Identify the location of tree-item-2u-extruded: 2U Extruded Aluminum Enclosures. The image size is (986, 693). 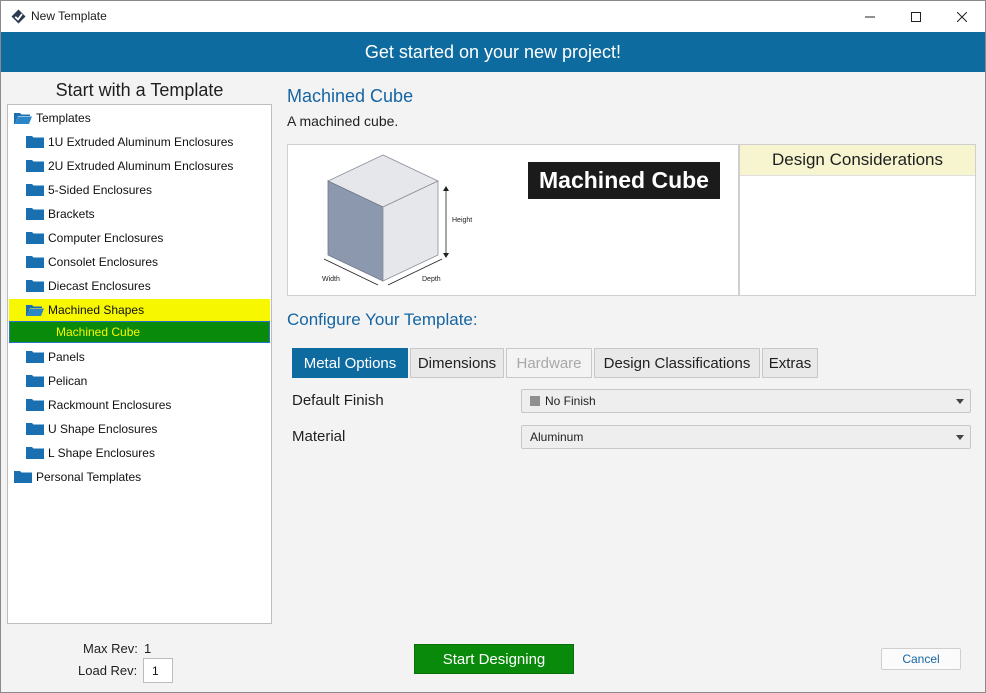
(139, 166).